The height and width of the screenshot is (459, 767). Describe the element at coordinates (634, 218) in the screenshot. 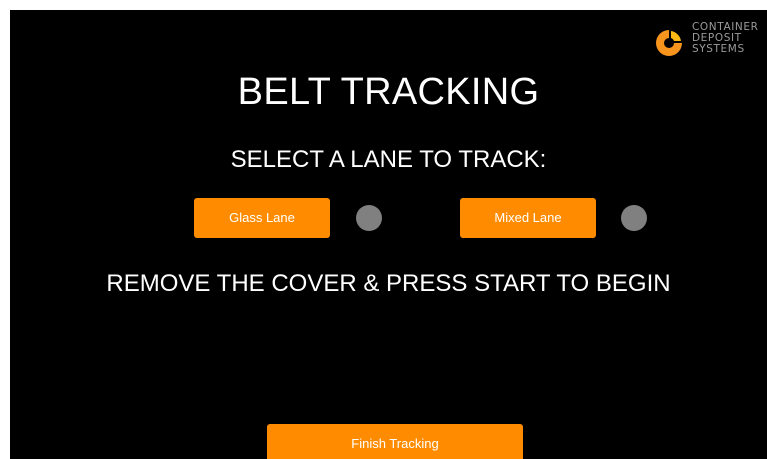

I see `mixed-lane-indicator` at that location.